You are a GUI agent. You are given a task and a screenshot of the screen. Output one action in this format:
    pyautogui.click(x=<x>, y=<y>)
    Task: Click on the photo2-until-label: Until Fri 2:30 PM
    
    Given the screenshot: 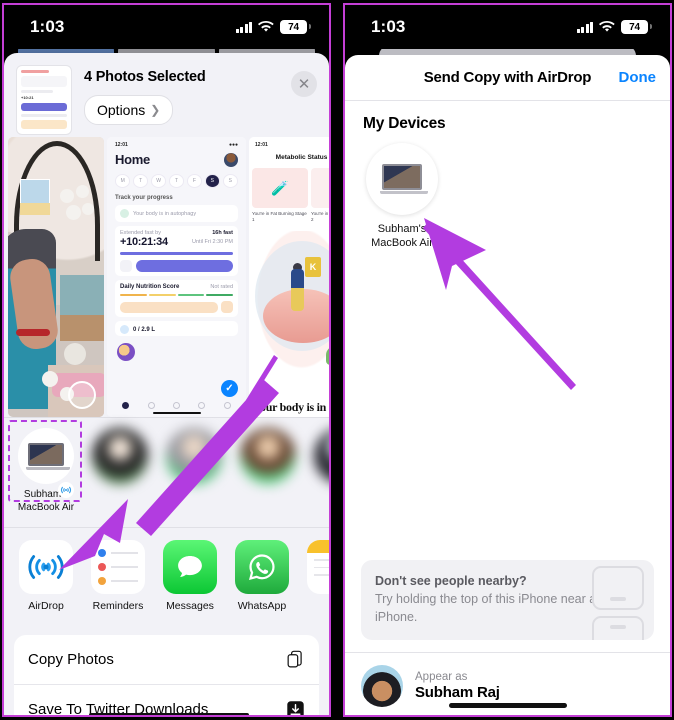 What is the action you would take?
    pyautogui.click(x=212, y=242)
    